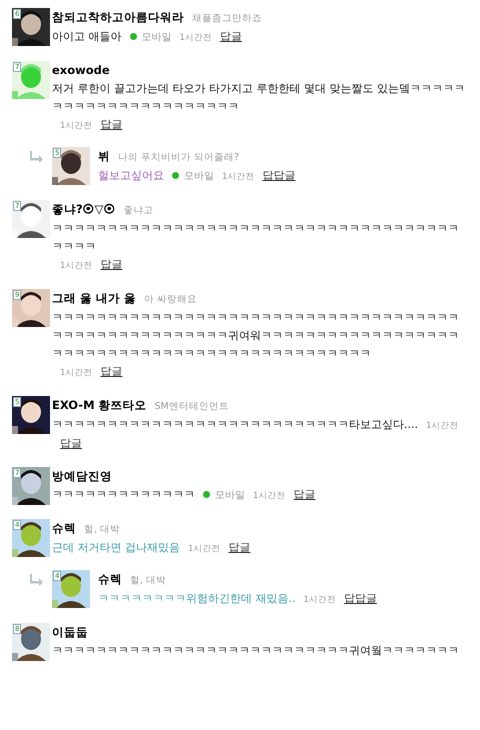  I want to click on comment-text: ㅋㅋㅋㅋㅋㅋㅋㅋㅋㅋㅋㅋㅋㅋㅋㅋㅋㅋㅋㅋㅋㅋㅋㅋㅋㅋㅋㅋㅋㅋㅋㅋㅋㅋㅋㅋㅋㅋㅋㅋㅋ, so click(256, 238).